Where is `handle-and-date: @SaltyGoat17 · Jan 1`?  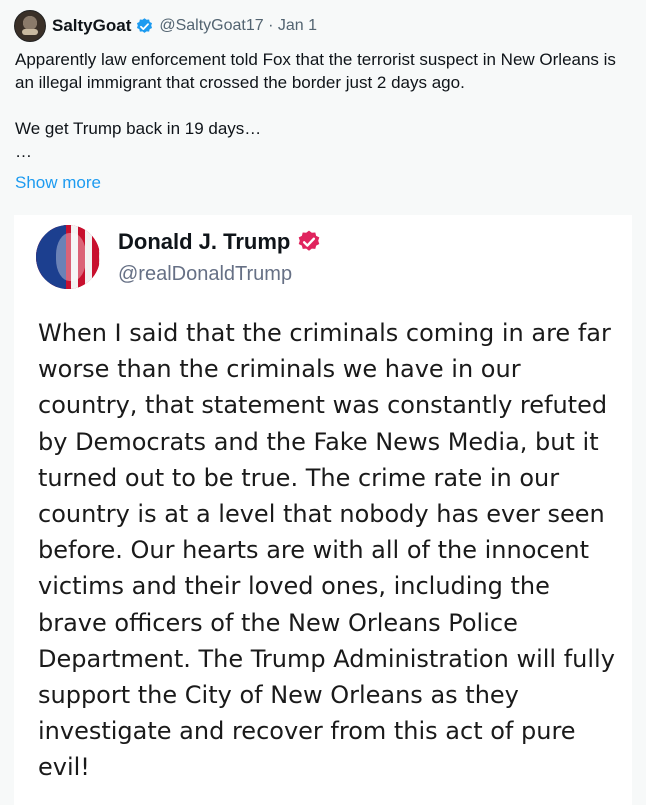
handle-and-date: @SaltyGoat17 · Jan 1 is located at coordinates (238, 26).